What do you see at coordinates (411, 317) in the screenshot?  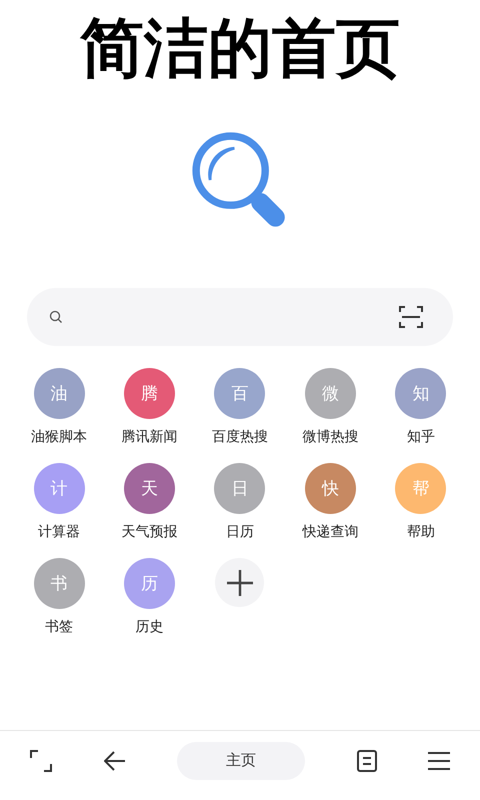 I see `scan-icon` at bounding box center [411, 317].